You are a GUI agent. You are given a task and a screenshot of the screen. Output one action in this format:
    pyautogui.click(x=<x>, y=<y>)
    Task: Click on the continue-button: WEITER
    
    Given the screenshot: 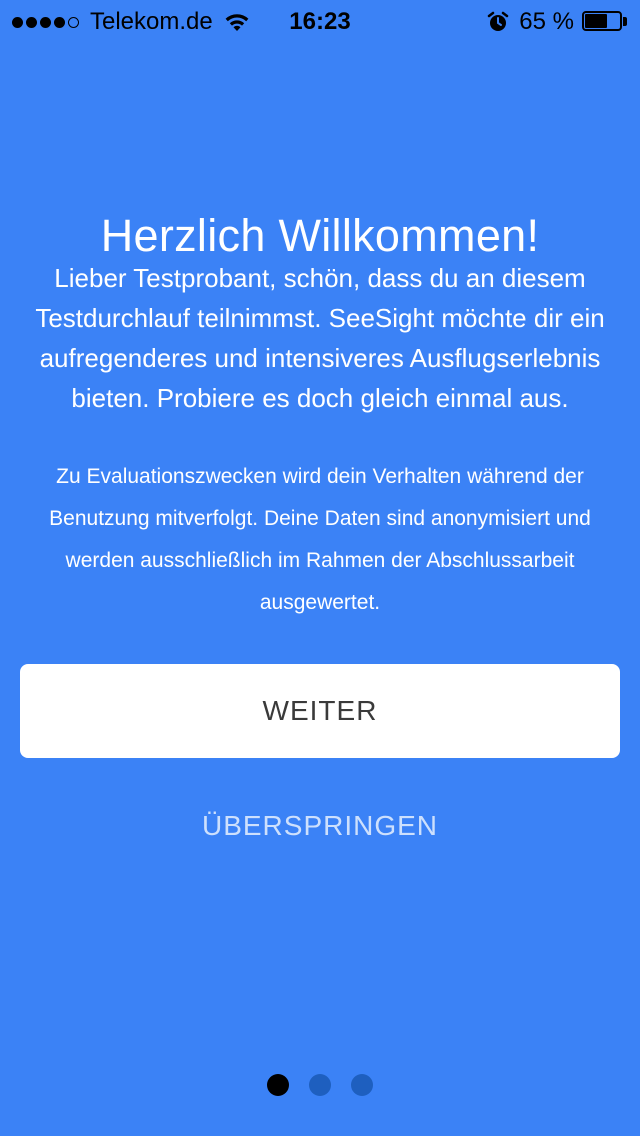 What is the action you would take?
    pyautogui.click(x=320, y=711)
    